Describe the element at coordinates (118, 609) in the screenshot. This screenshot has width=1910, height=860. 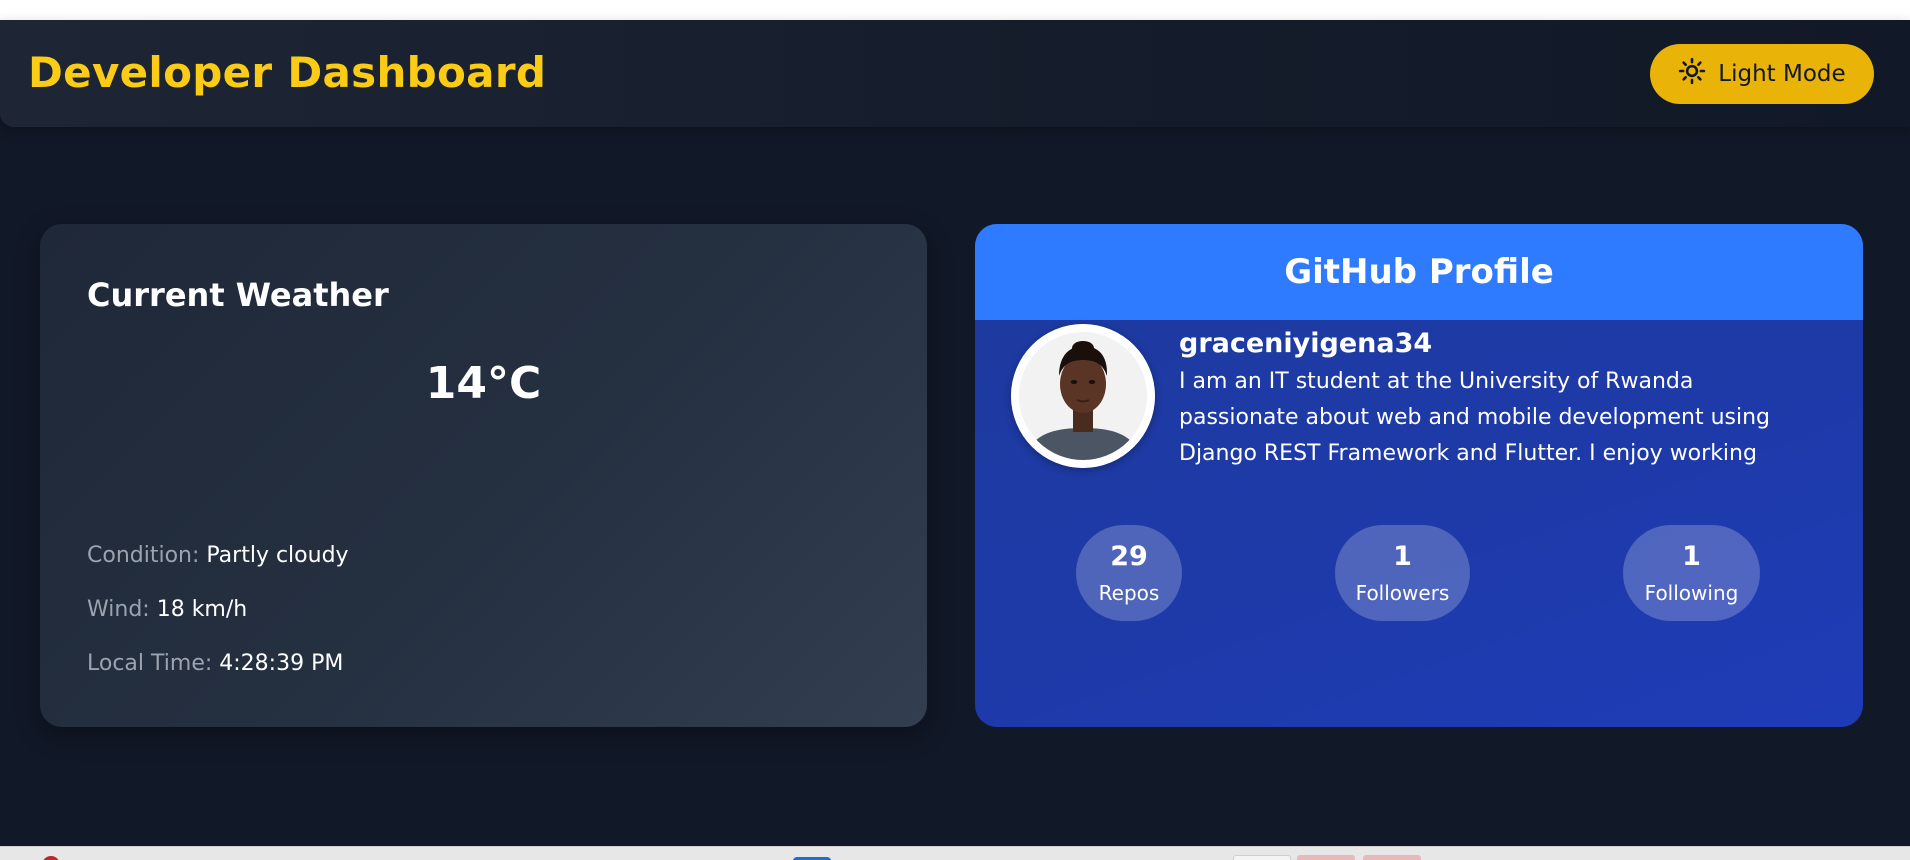
I see `wind-label: Wind:` at that location.